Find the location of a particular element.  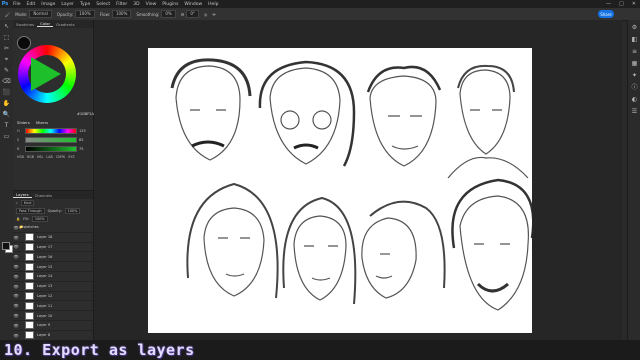

brush-tool-icon: ✎ is located at coordinates (6, 70).